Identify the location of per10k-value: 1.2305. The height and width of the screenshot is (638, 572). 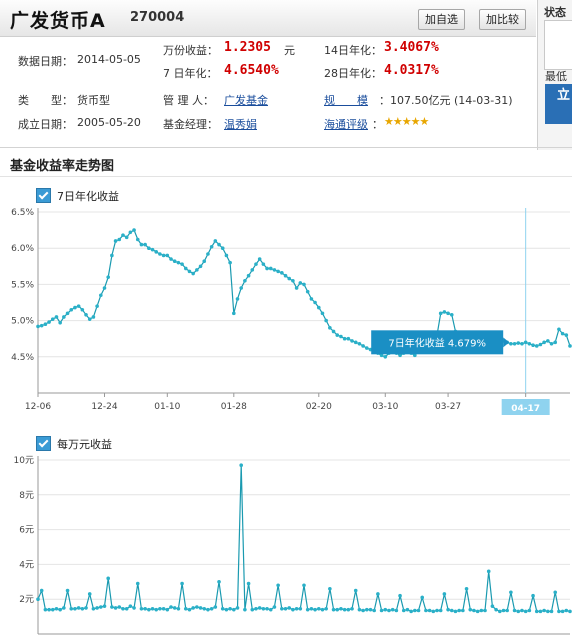
(247, 47).